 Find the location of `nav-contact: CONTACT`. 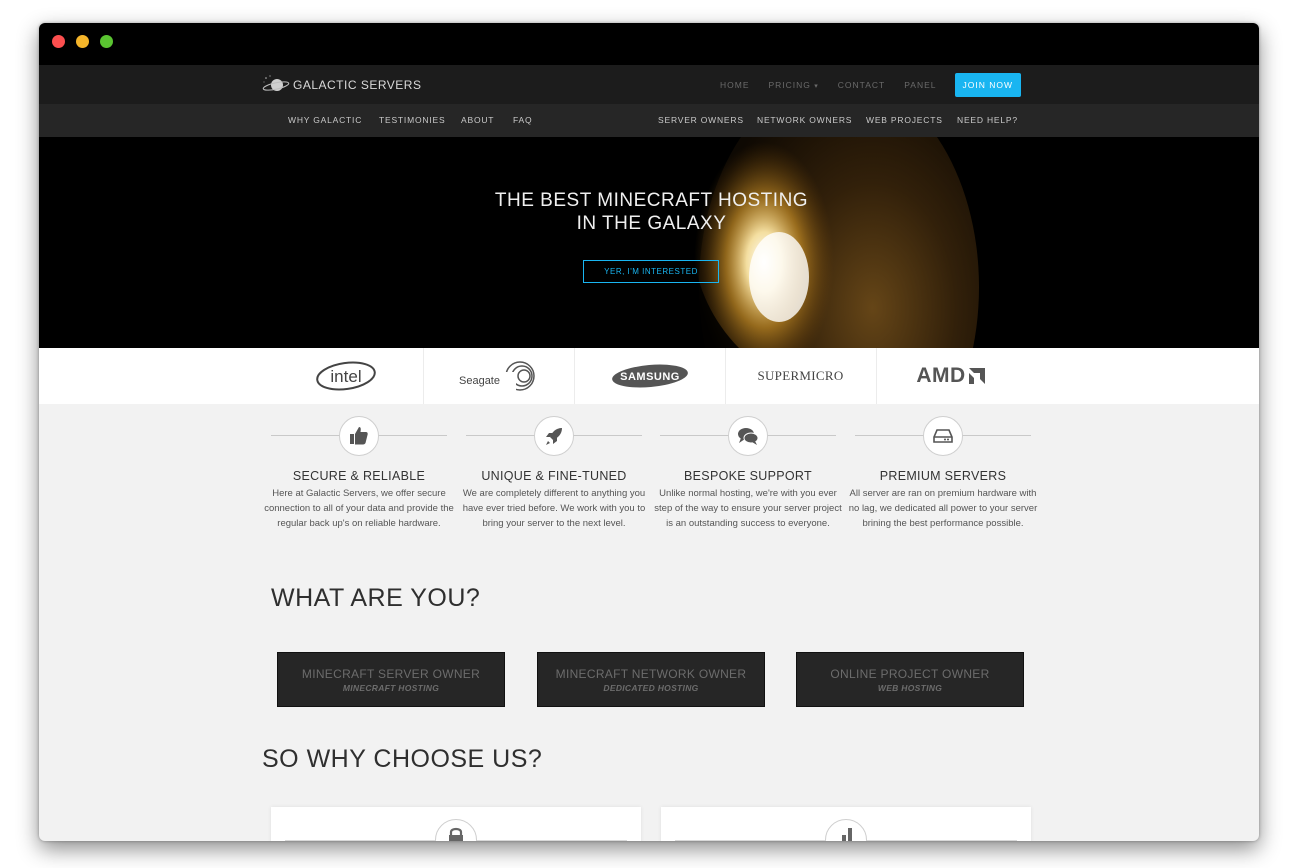

nav-contact: CONTACT is located at coordinates (861, 85).